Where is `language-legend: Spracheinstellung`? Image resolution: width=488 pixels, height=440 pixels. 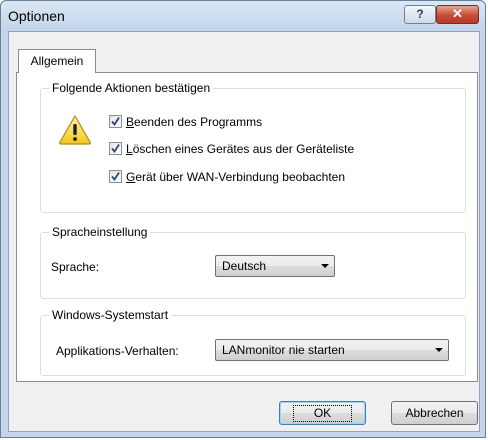
language-legend: Spracheinstellung is located at coordinates (100, 232).